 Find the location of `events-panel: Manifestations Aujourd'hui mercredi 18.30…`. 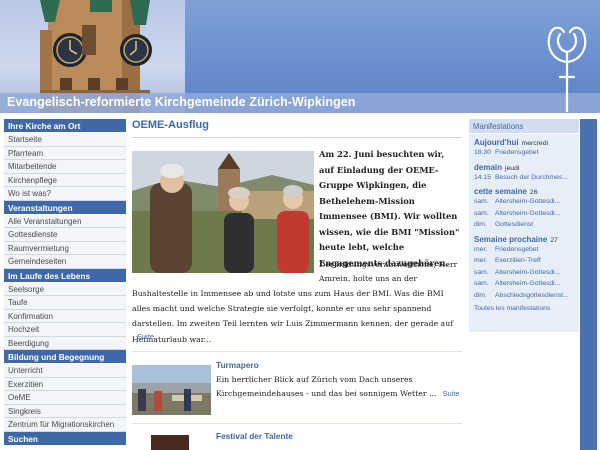

events-panel: Manifestations Aujourd'hui mercredi 18.30… is located at coordinates (524, 225).